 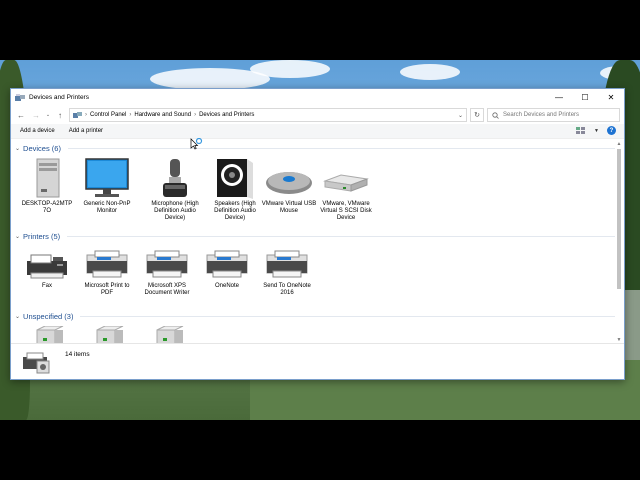 I want to click on forward-arrow-icon: →, so click(x=36, y=115).